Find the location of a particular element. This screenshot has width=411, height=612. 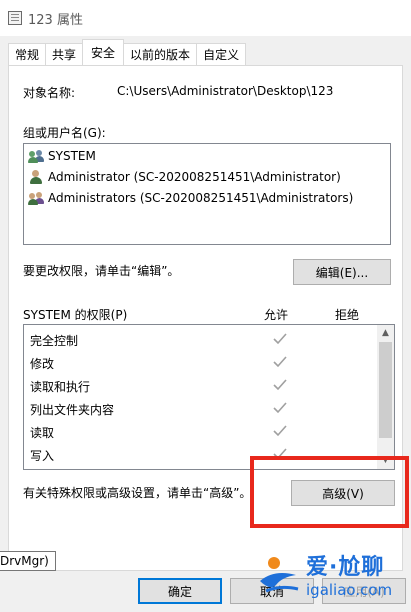

deny-column-header: 拒绝 is located at coordinates (347, 315).